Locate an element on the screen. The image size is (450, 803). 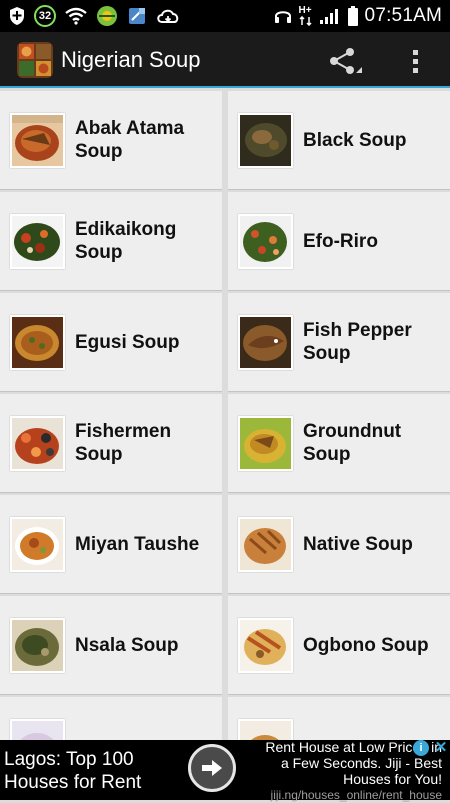
ad-info-icon: i is located at coordinates (421, 748).